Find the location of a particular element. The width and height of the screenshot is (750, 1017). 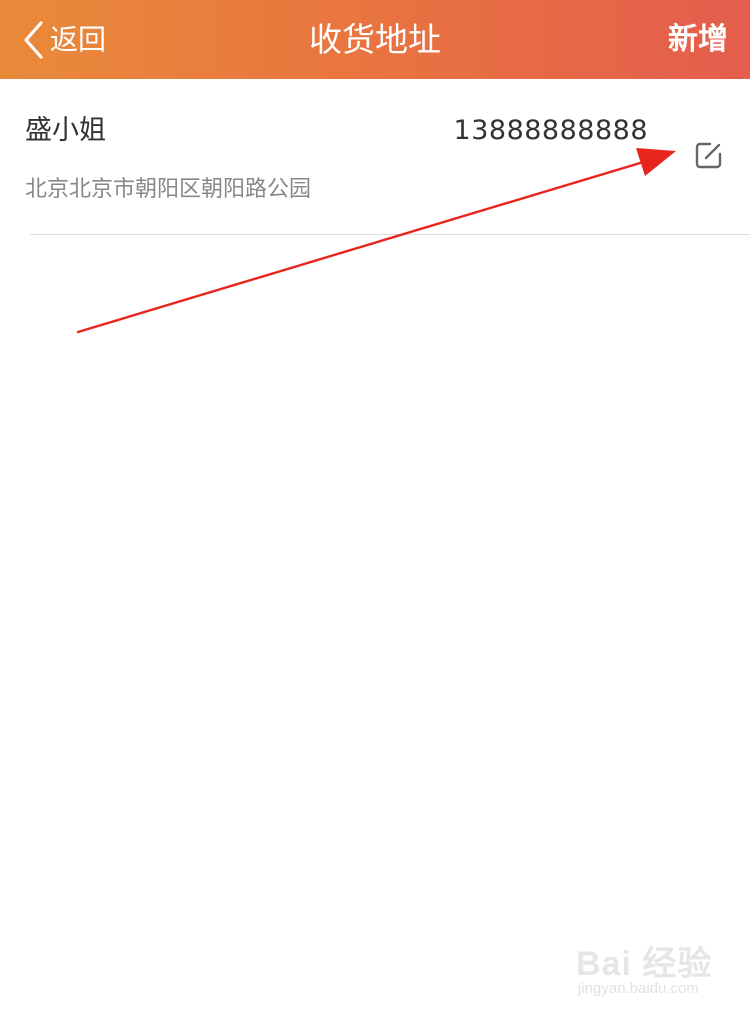

watermark-url: jingyan.baidu.com is located at coordinates (638, 988).